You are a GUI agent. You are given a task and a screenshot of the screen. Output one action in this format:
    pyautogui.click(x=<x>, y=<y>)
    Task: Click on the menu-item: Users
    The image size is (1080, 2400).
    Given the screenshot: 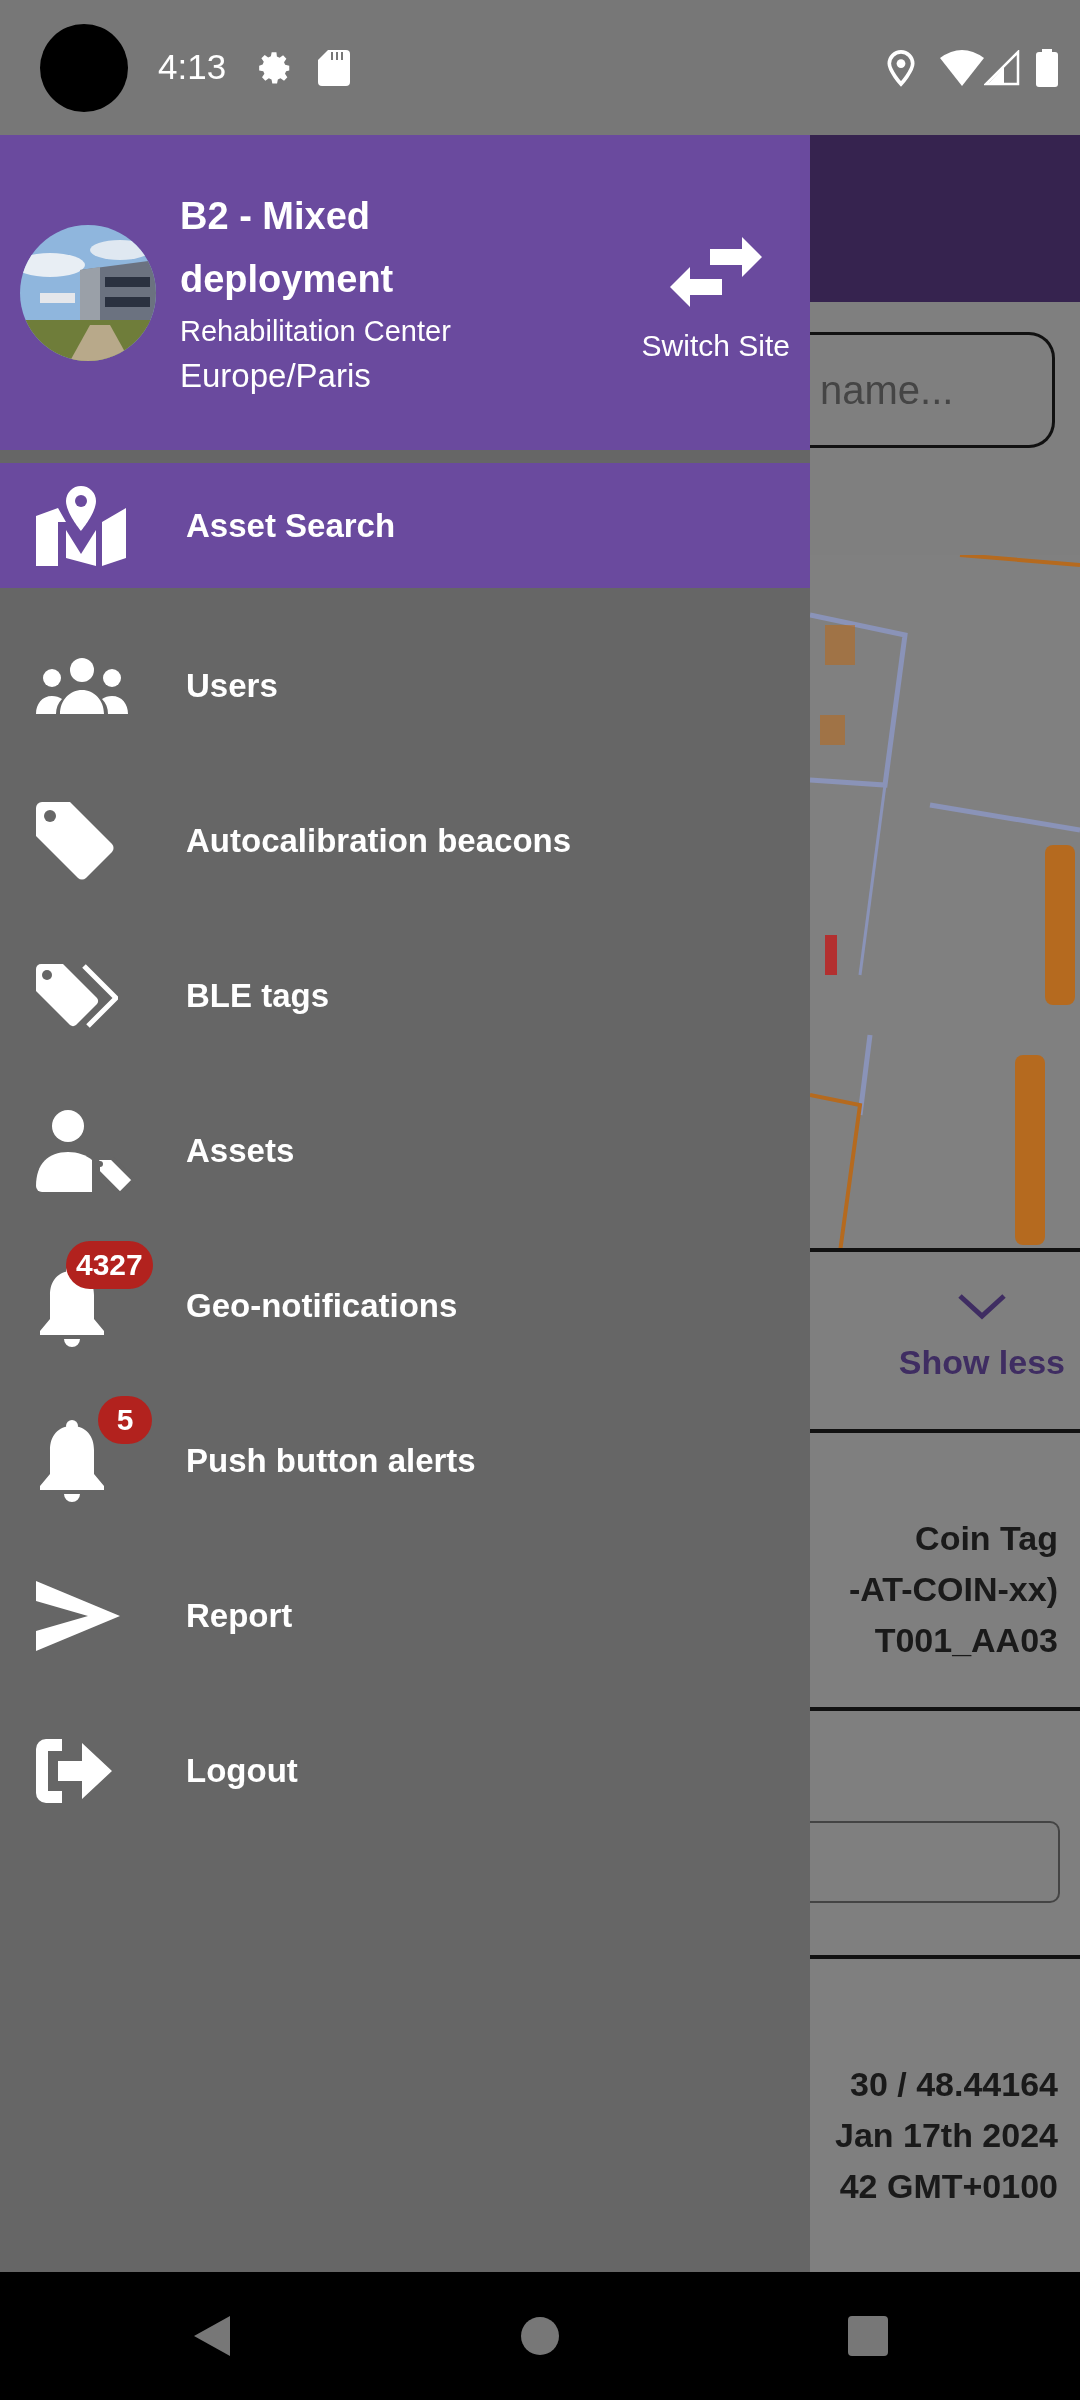 What is the action you would take?
    pyautogui.click(x=405, y=685)
    